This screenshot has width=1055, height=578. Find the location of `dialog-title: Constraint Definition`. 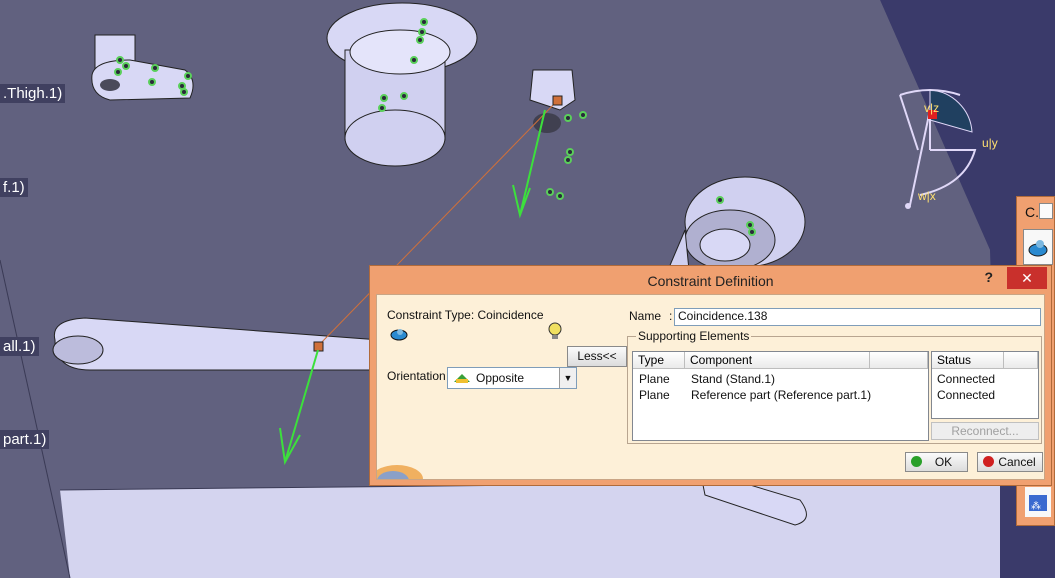

dialog-title: Constraint Definition is located at coordinates (710, 281).